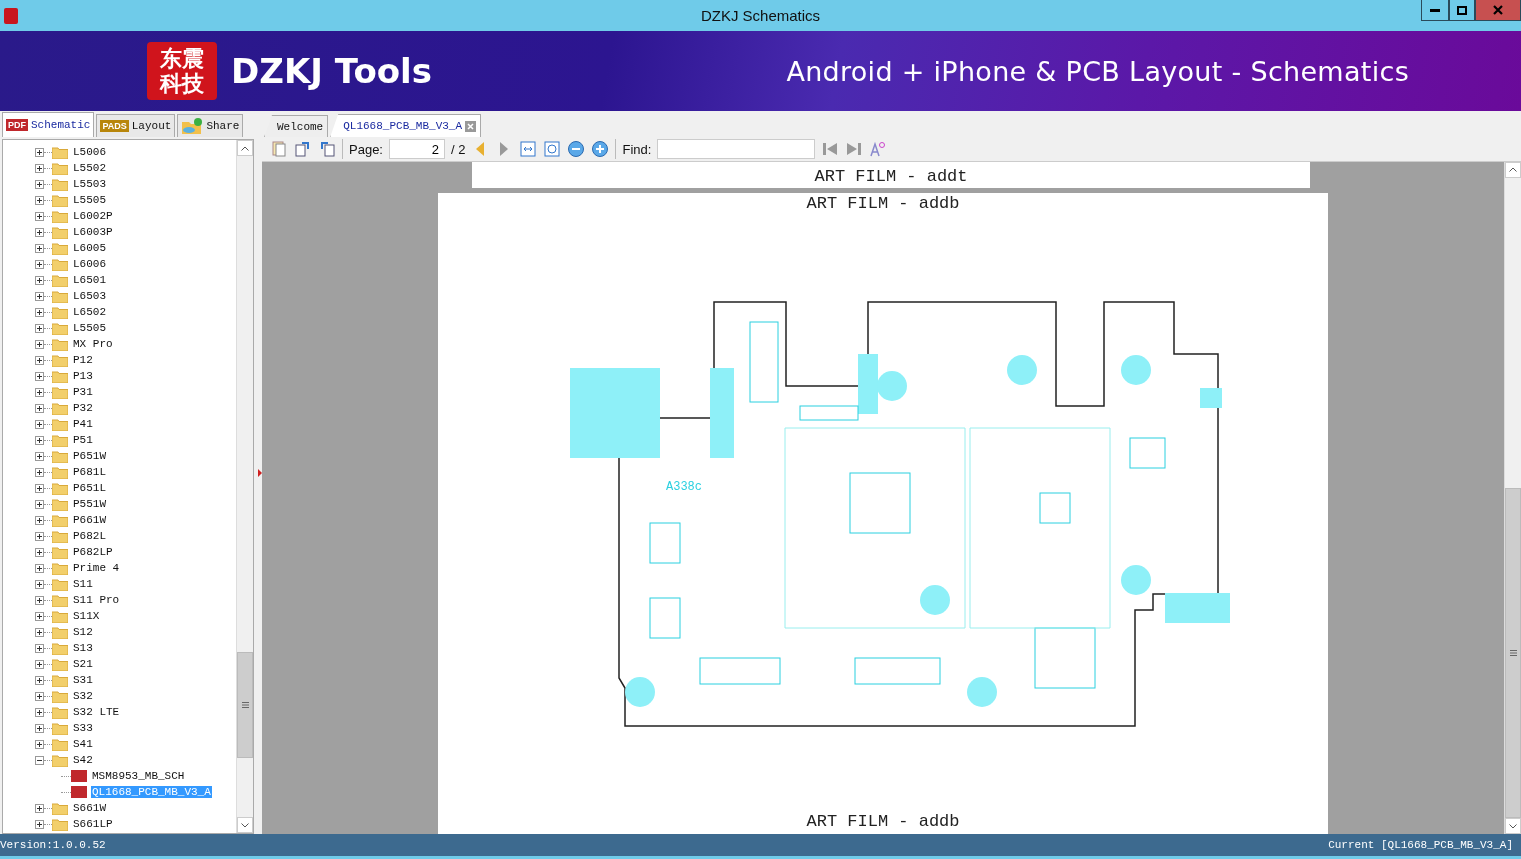 The width and height of the screenshot is (1521, 859). What do you see at coordinates (89, 248) in the screenshot?
I see `tree-item: L6005` at bounding box center [89, 248].